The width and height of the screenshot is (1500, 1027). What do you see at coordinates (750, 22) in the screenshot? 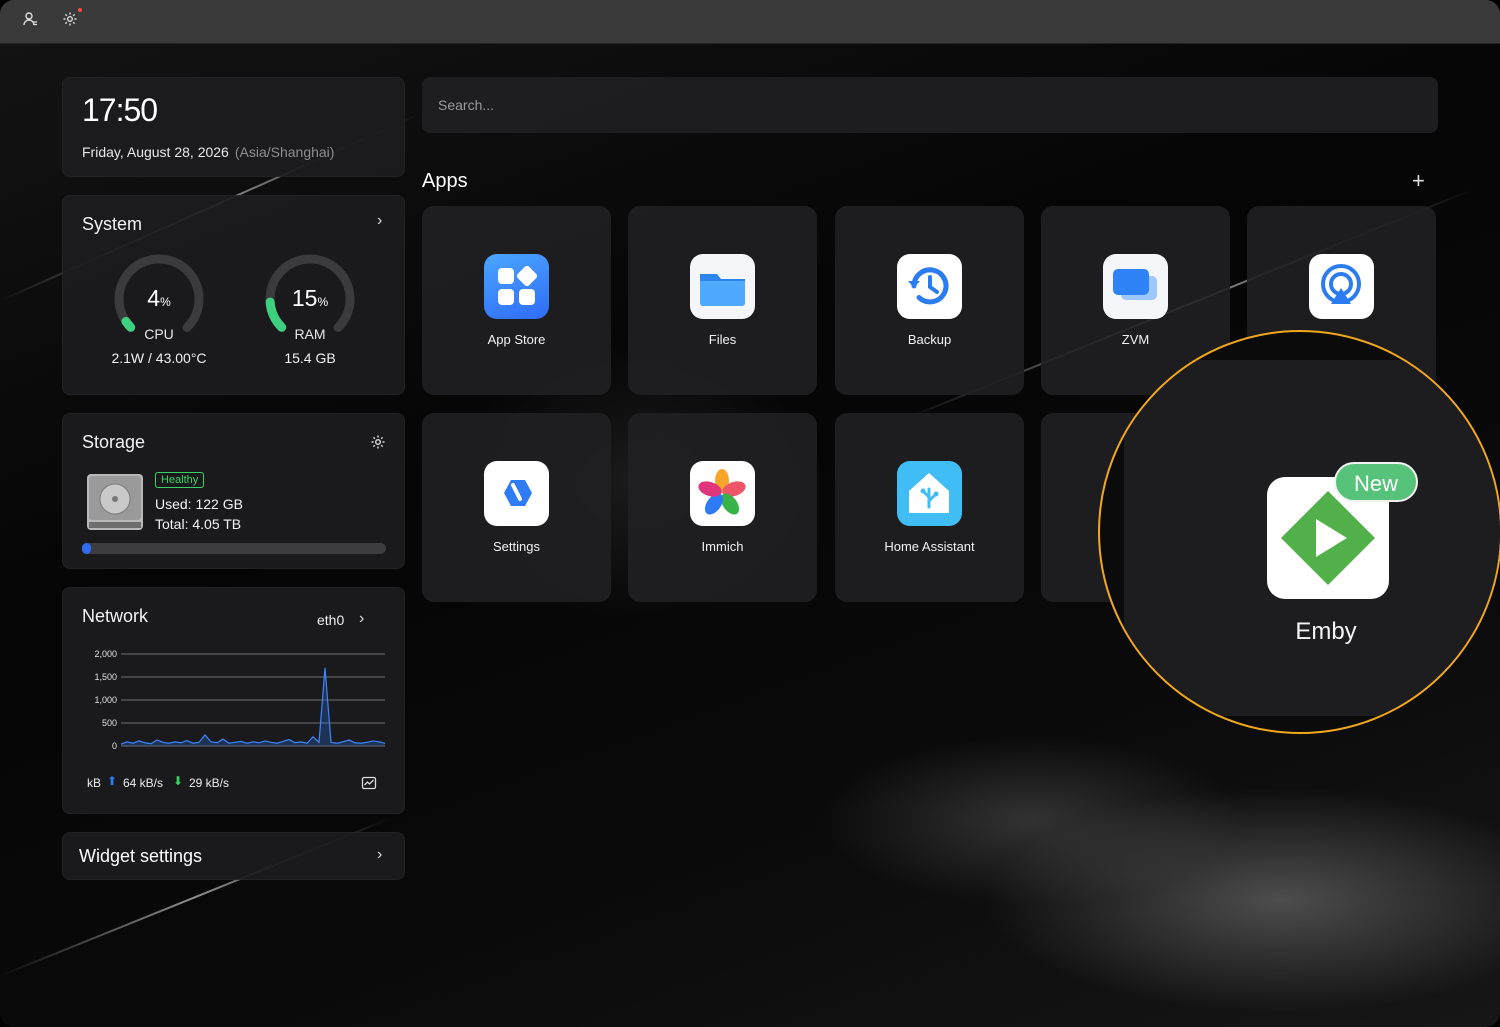
I see `top-bar` at bounding box center [750, 22].